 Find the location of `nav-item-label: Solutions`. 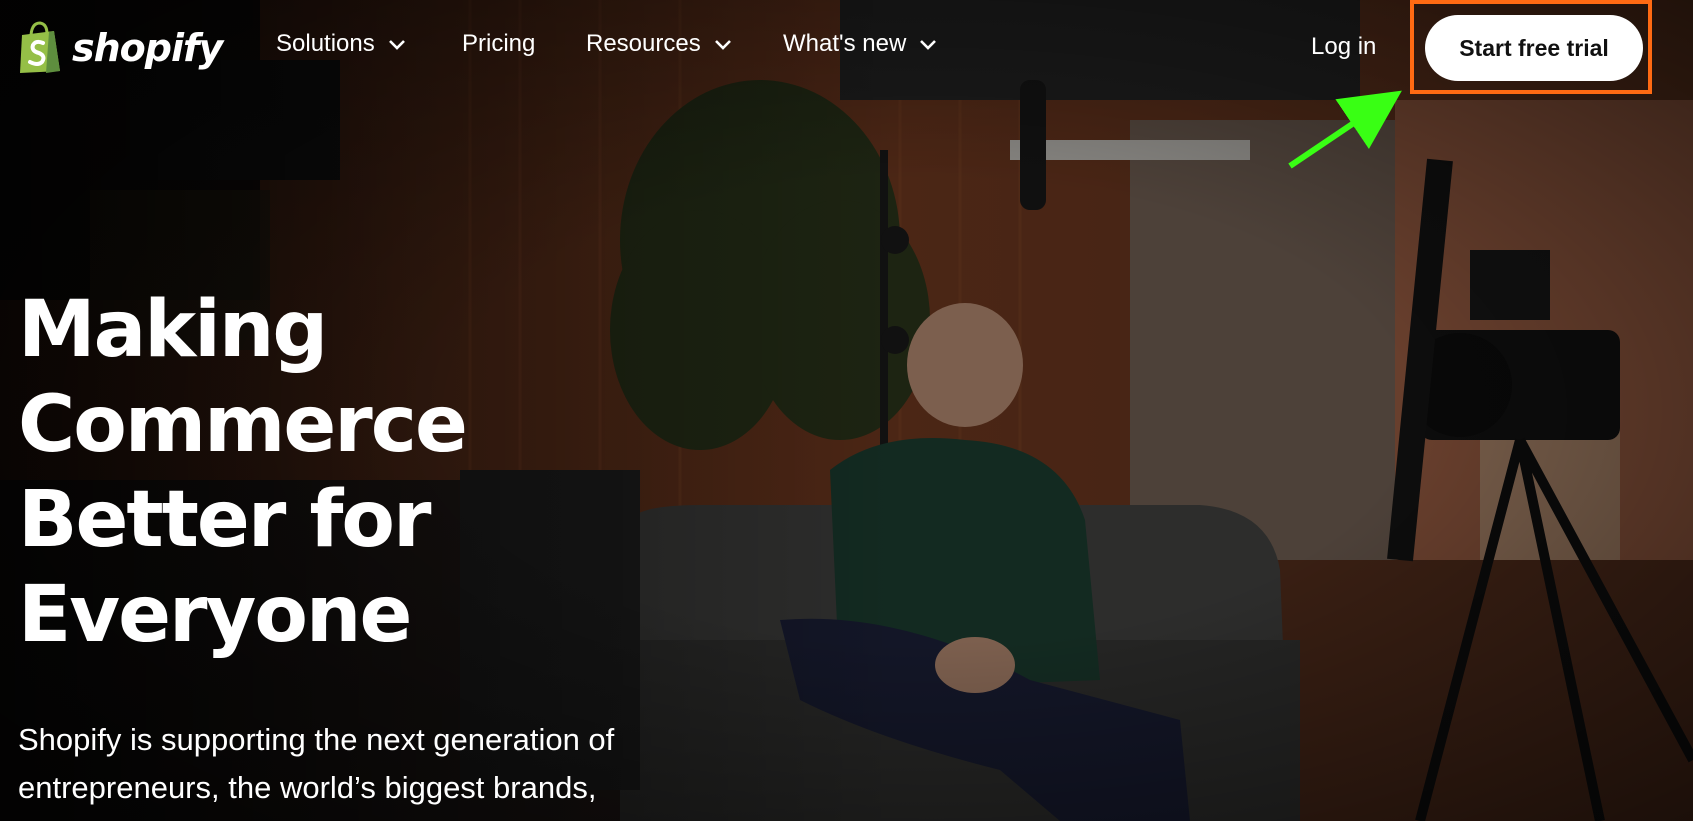

nav-item-label: Solutions is located at coordinates (325, 43).